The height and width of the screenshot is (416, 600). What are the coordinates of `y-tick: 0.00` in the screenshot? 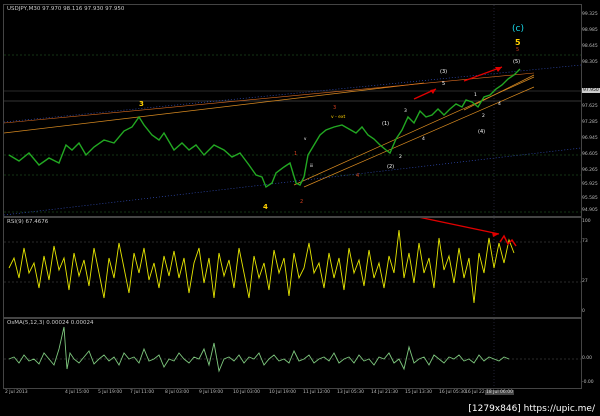 It's located at (587, 358).